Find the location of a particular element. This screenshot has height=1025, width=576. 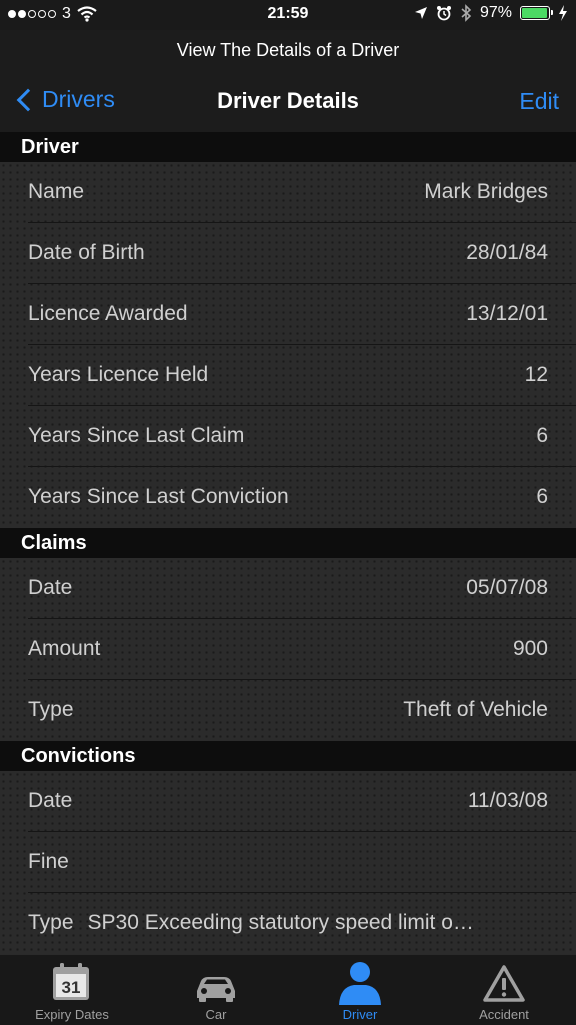

row-value: 05/07/08 is located at coordinates (507, 587).